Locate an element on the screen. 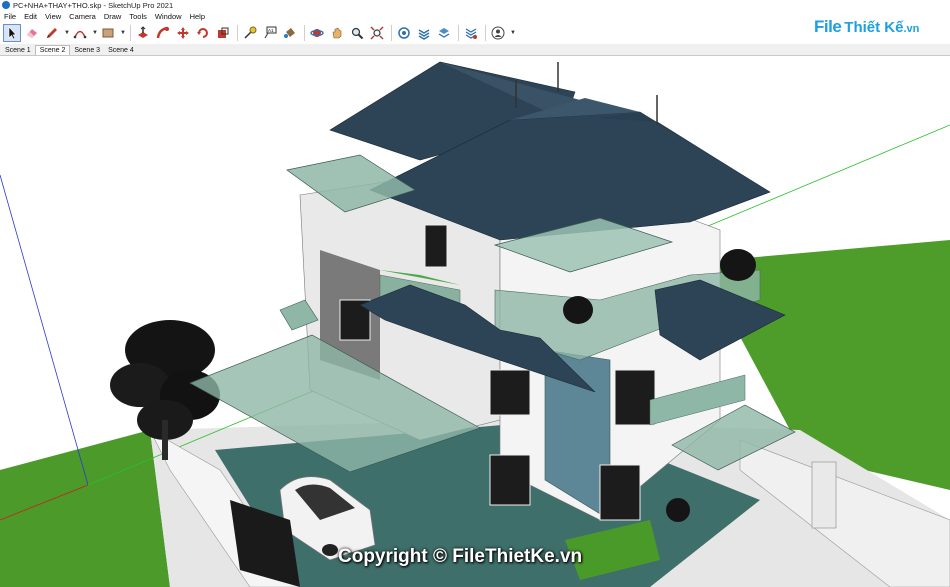 This screenshot has width=950, height=587. tape-measure-tool-button is located at coordinates (250, 33).